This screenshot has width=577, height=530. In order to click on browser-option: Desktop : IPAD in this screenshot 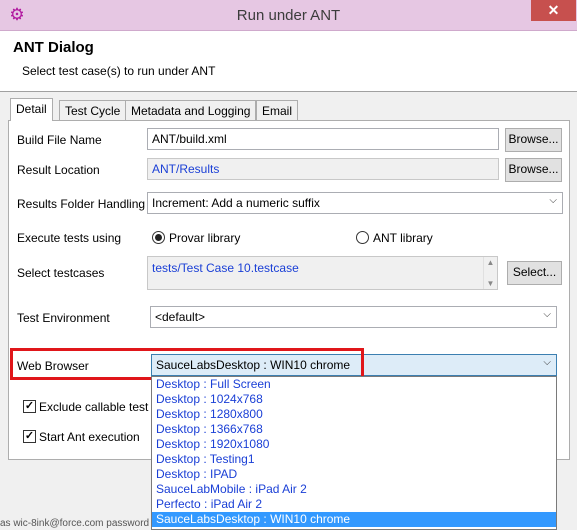, I will do `click(354, 474)`.